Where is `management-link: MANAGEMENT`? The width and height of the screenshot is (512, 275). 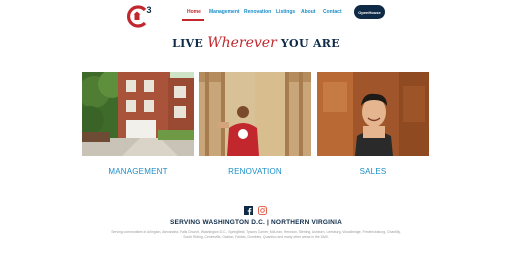 management-link: MANAGEMENT is located at coordinates (138, 171).